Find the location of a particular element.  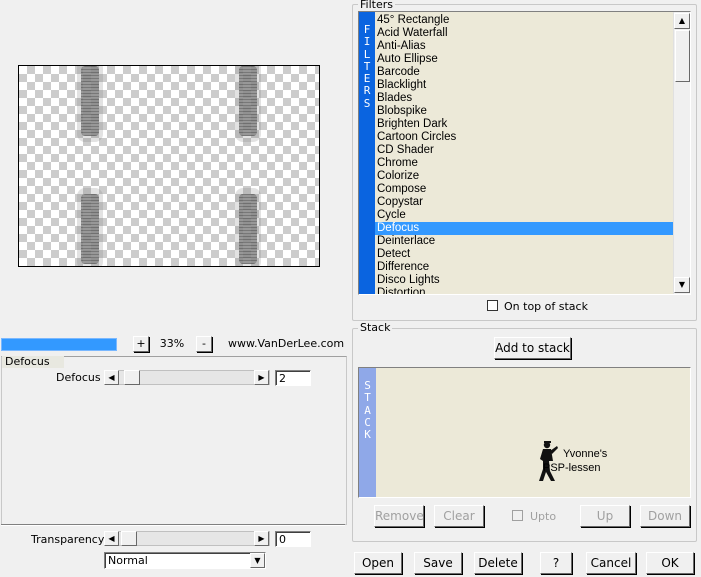

defocus-value-input: 2 is located at coordinates (293, 378).